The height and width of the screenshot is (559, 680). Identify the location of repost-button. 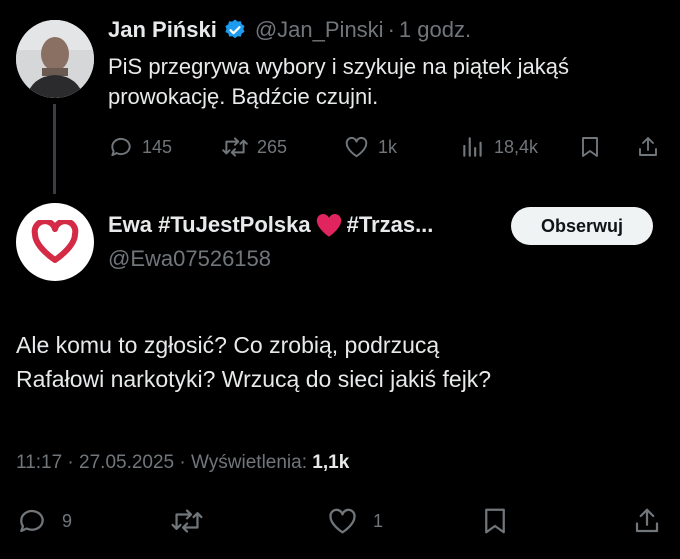
(191, 521).